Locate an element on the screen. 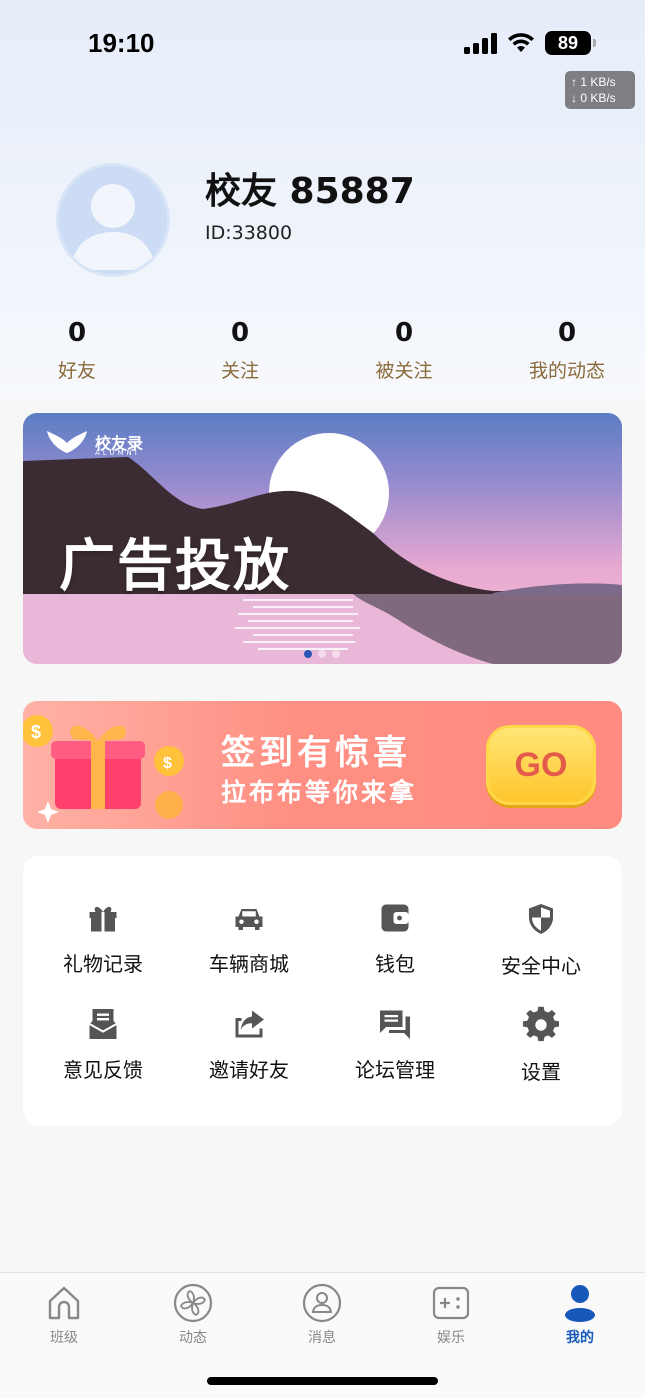 The image size is (645, 1398). tab-class: 班级 is located at coordinates (64, 1315).